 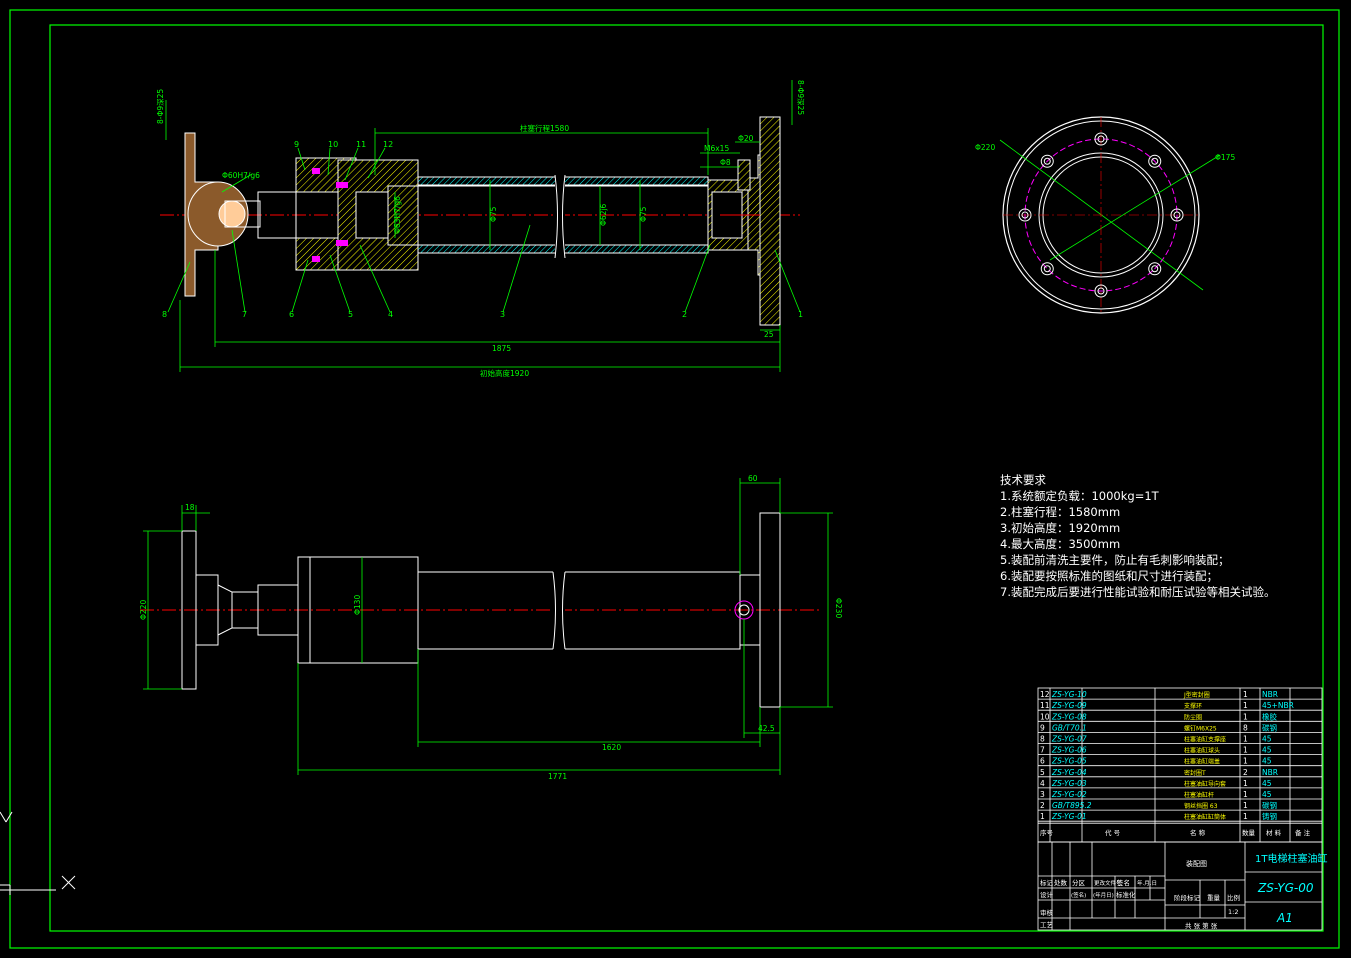 What do you see at coordinates (1042, 794) in the screenshot?
I see `bom-no: 3` at bounding box center [1042, 794].